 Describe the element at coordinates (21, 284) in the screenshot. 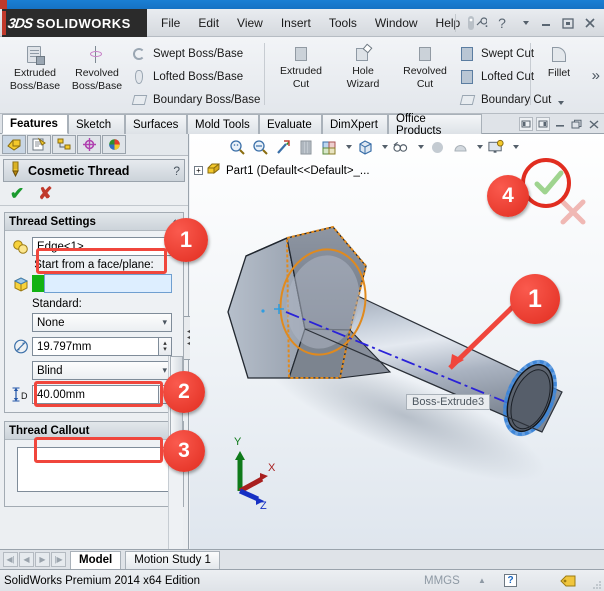

I see `face-plane-icon` at that location.